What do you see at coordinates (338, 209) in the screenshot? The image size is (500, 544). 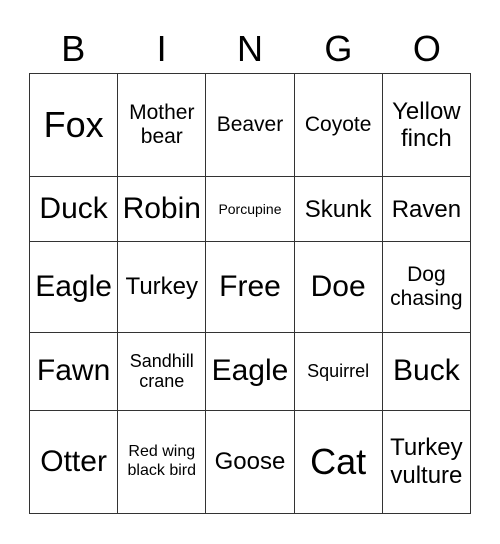 I see `bingo-cell: Skunk` at bounding box center [338, 209].